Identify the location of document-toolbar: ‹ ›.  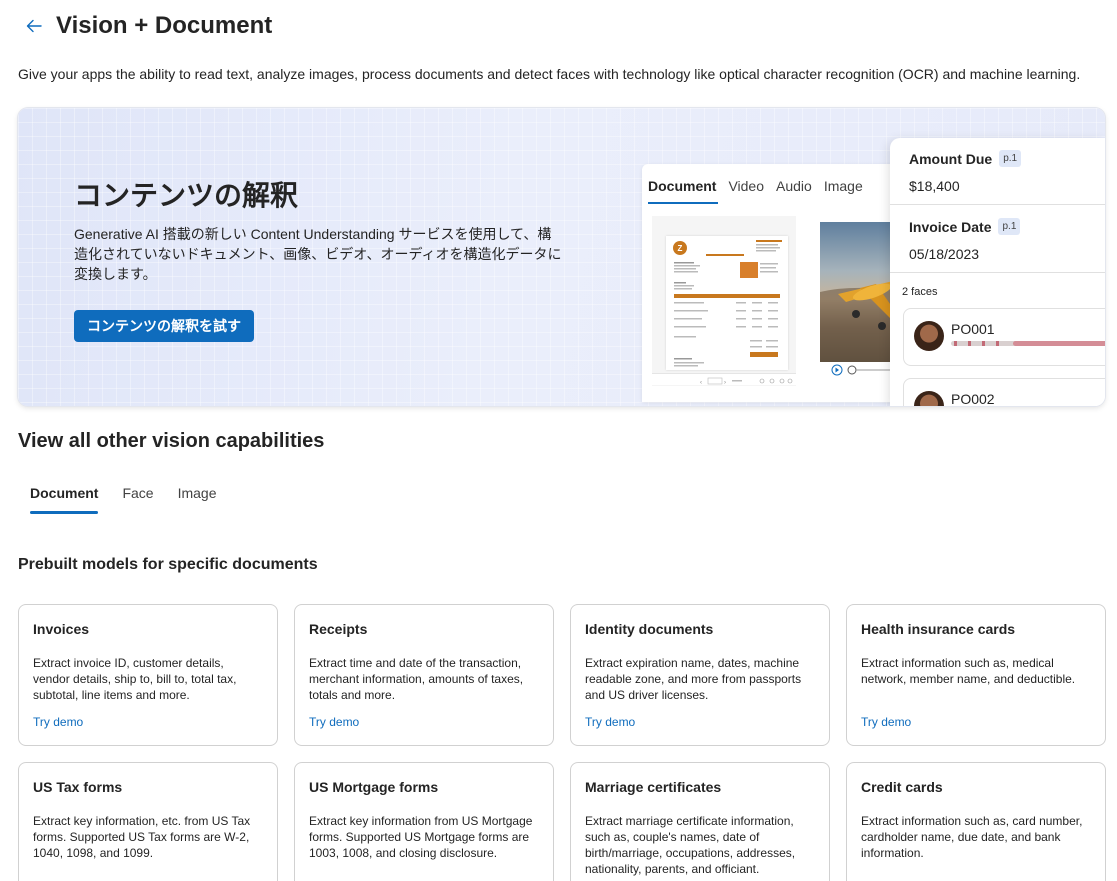
(724, 379).